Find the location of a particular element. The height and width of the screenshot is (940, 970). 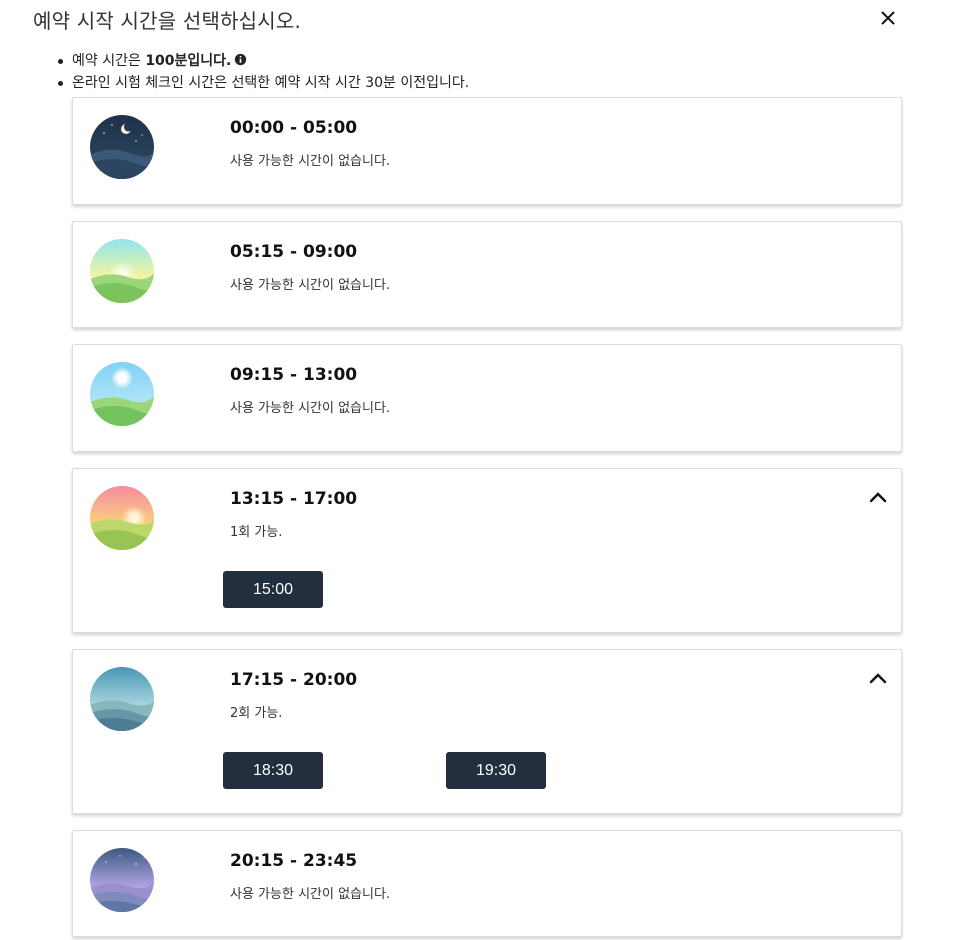

time-range: 17:15 - 20:00 is located at coordinates (294, 680).